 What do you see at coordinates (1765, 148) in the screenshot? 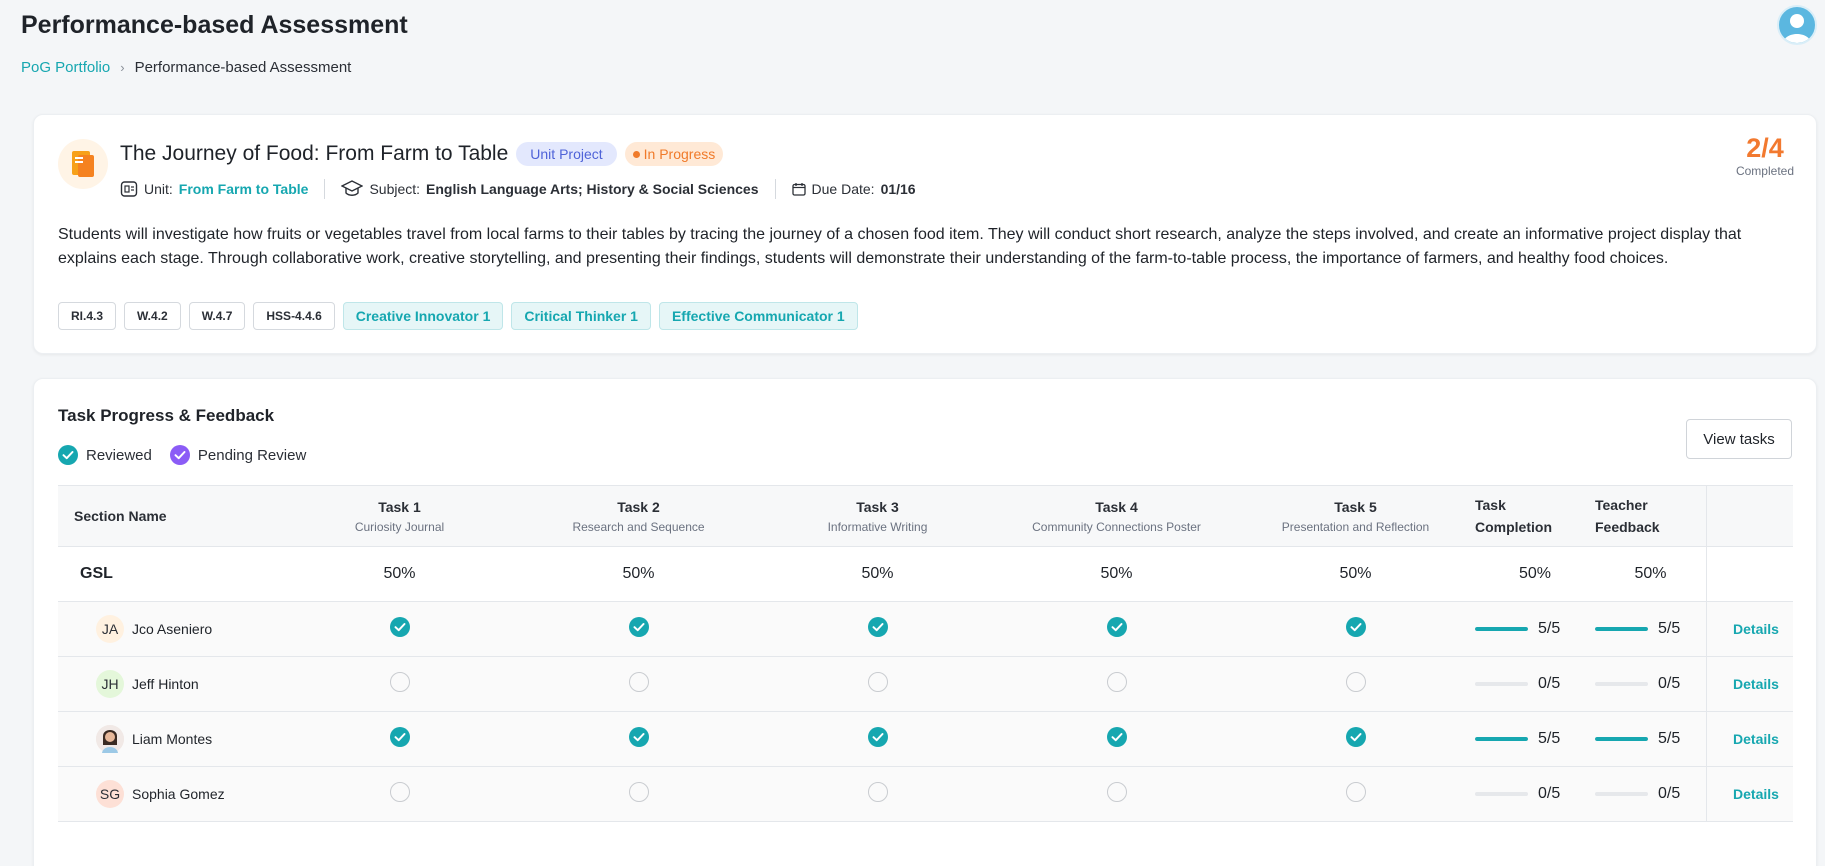
I see `completed-count: 2/4` at bounding box center [1765, 148].